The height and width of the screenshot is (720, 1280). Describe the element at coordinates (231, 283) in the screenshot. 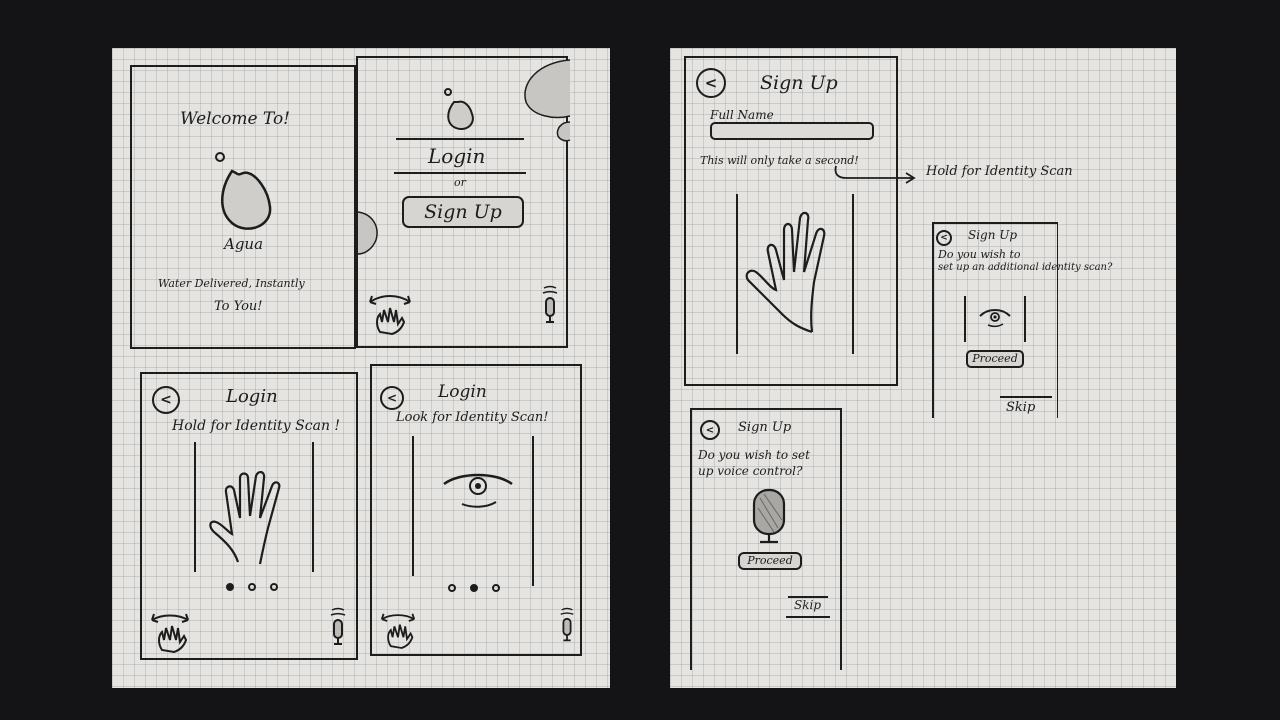

I see `tagline-line-1: Water Delivered, Instantly` at that location.